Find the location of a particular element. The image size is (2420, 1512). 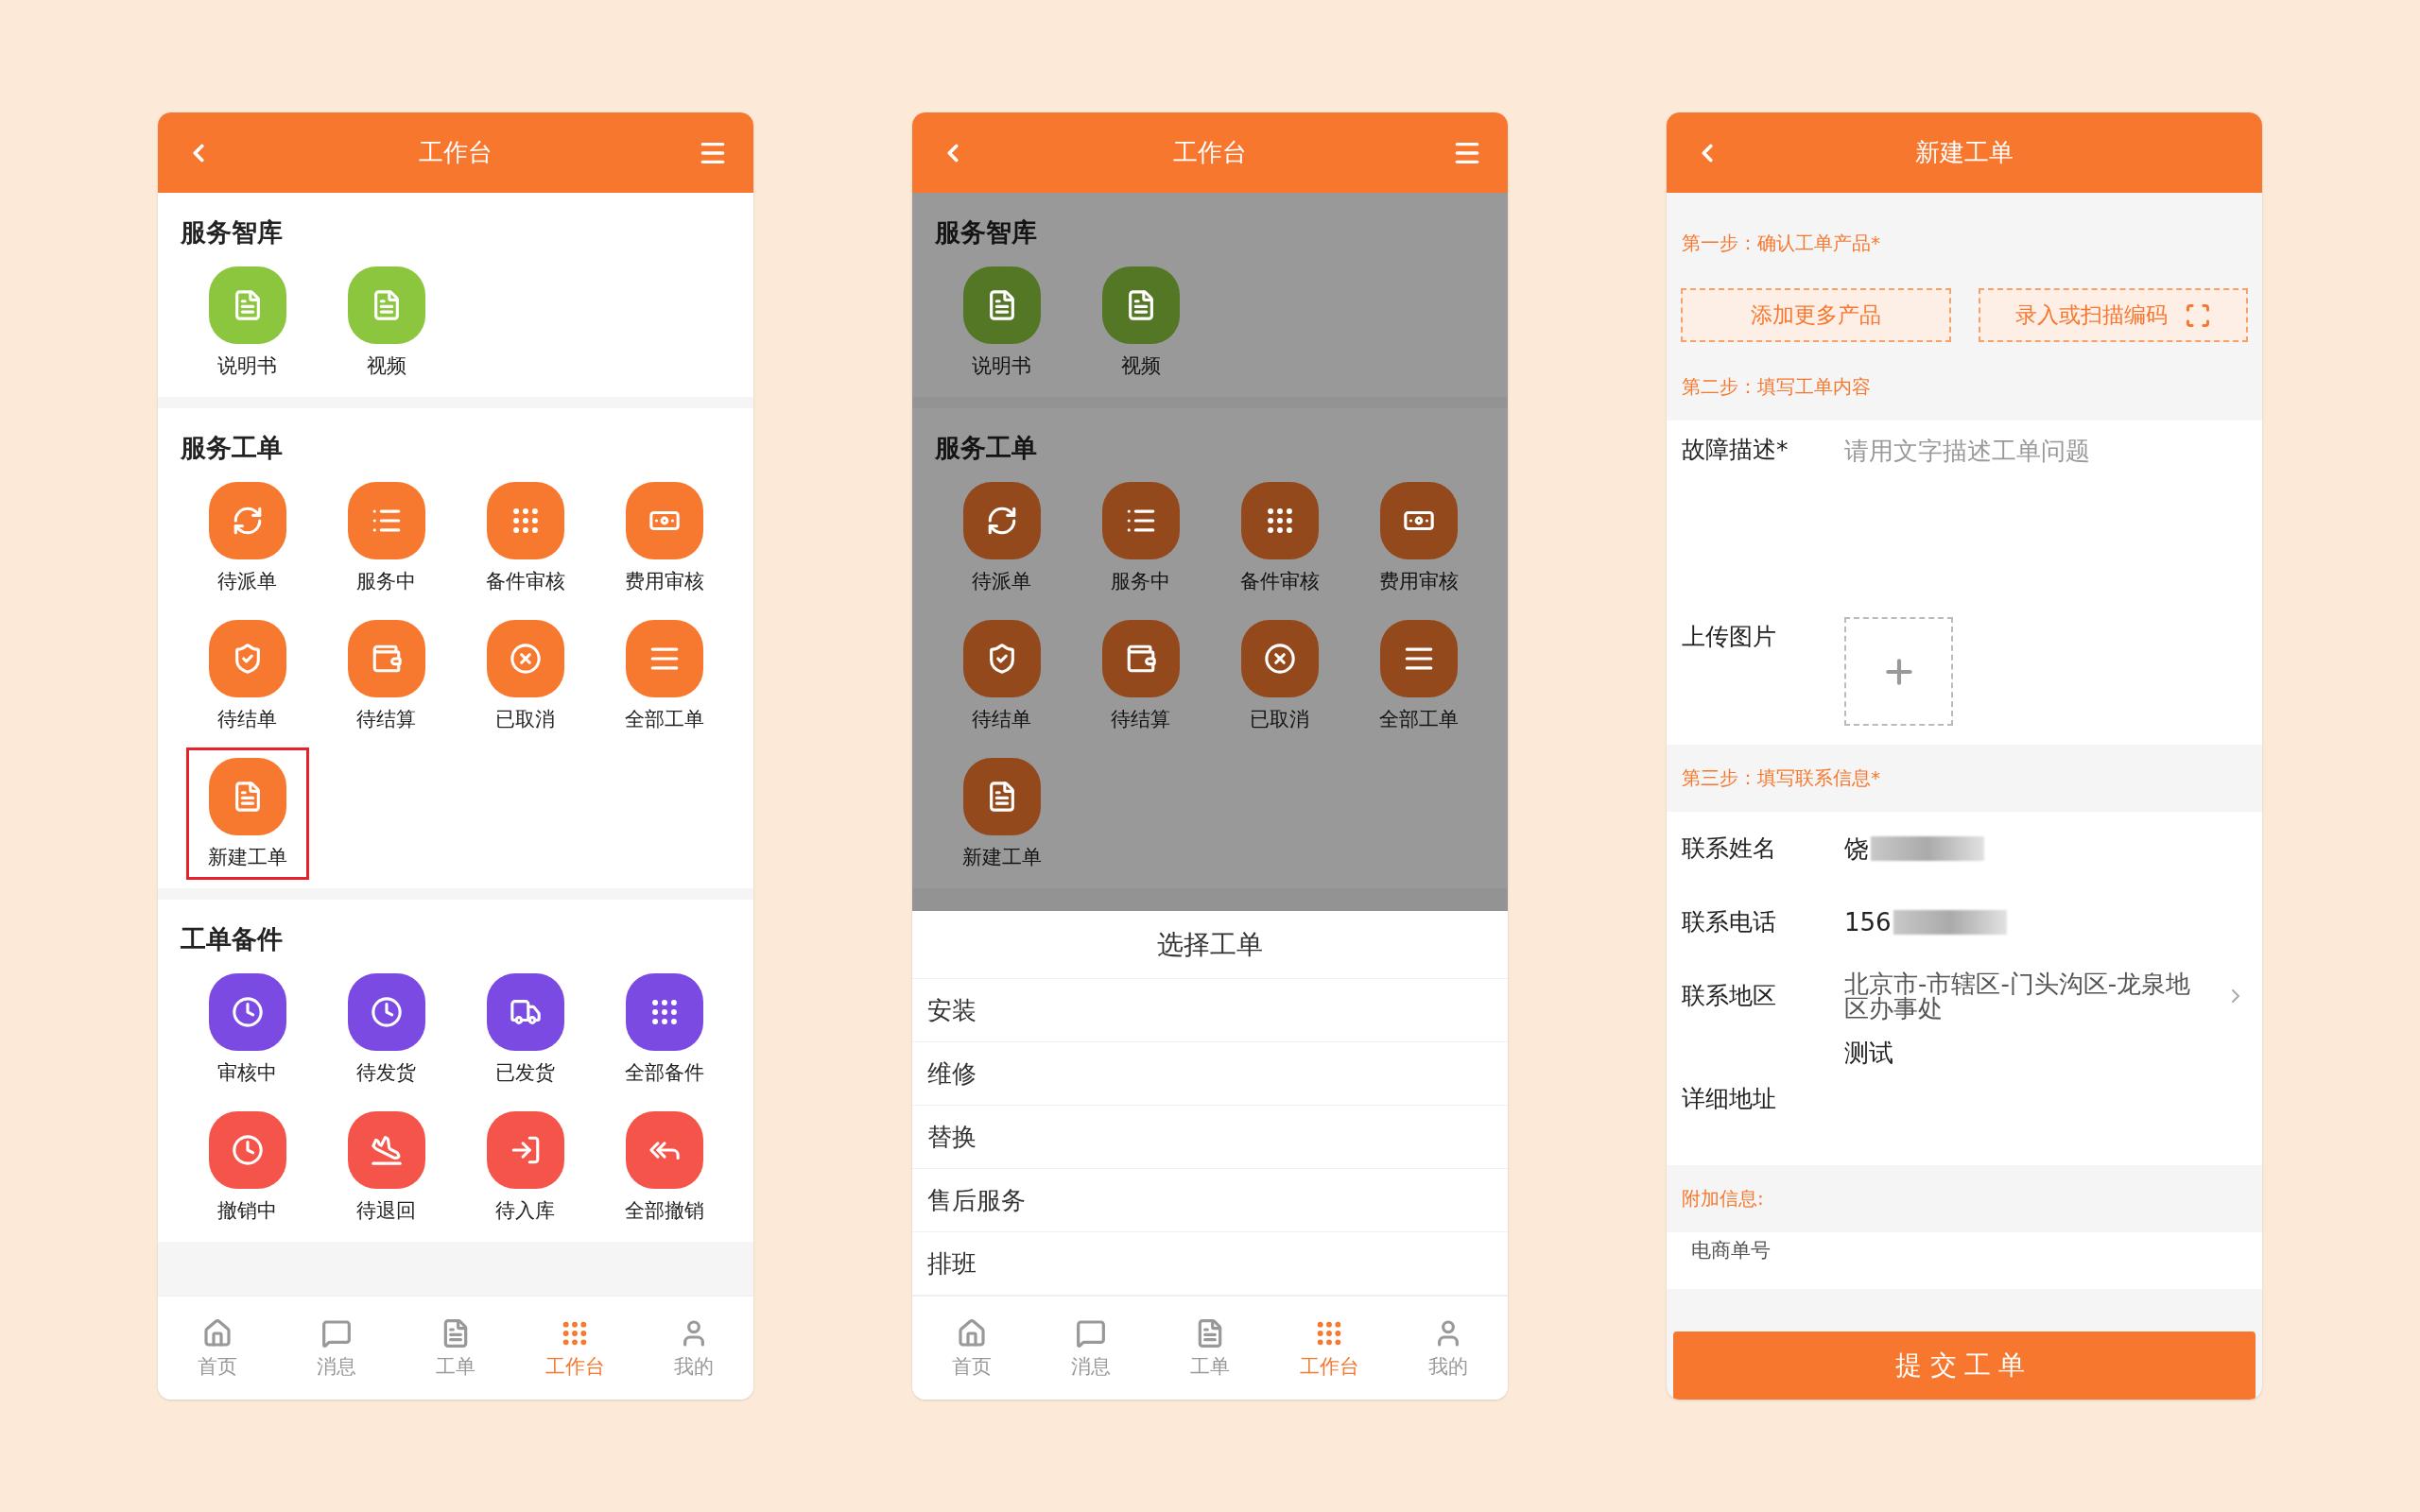

section-title: 服务工单 is located at coordinates (986, 447).